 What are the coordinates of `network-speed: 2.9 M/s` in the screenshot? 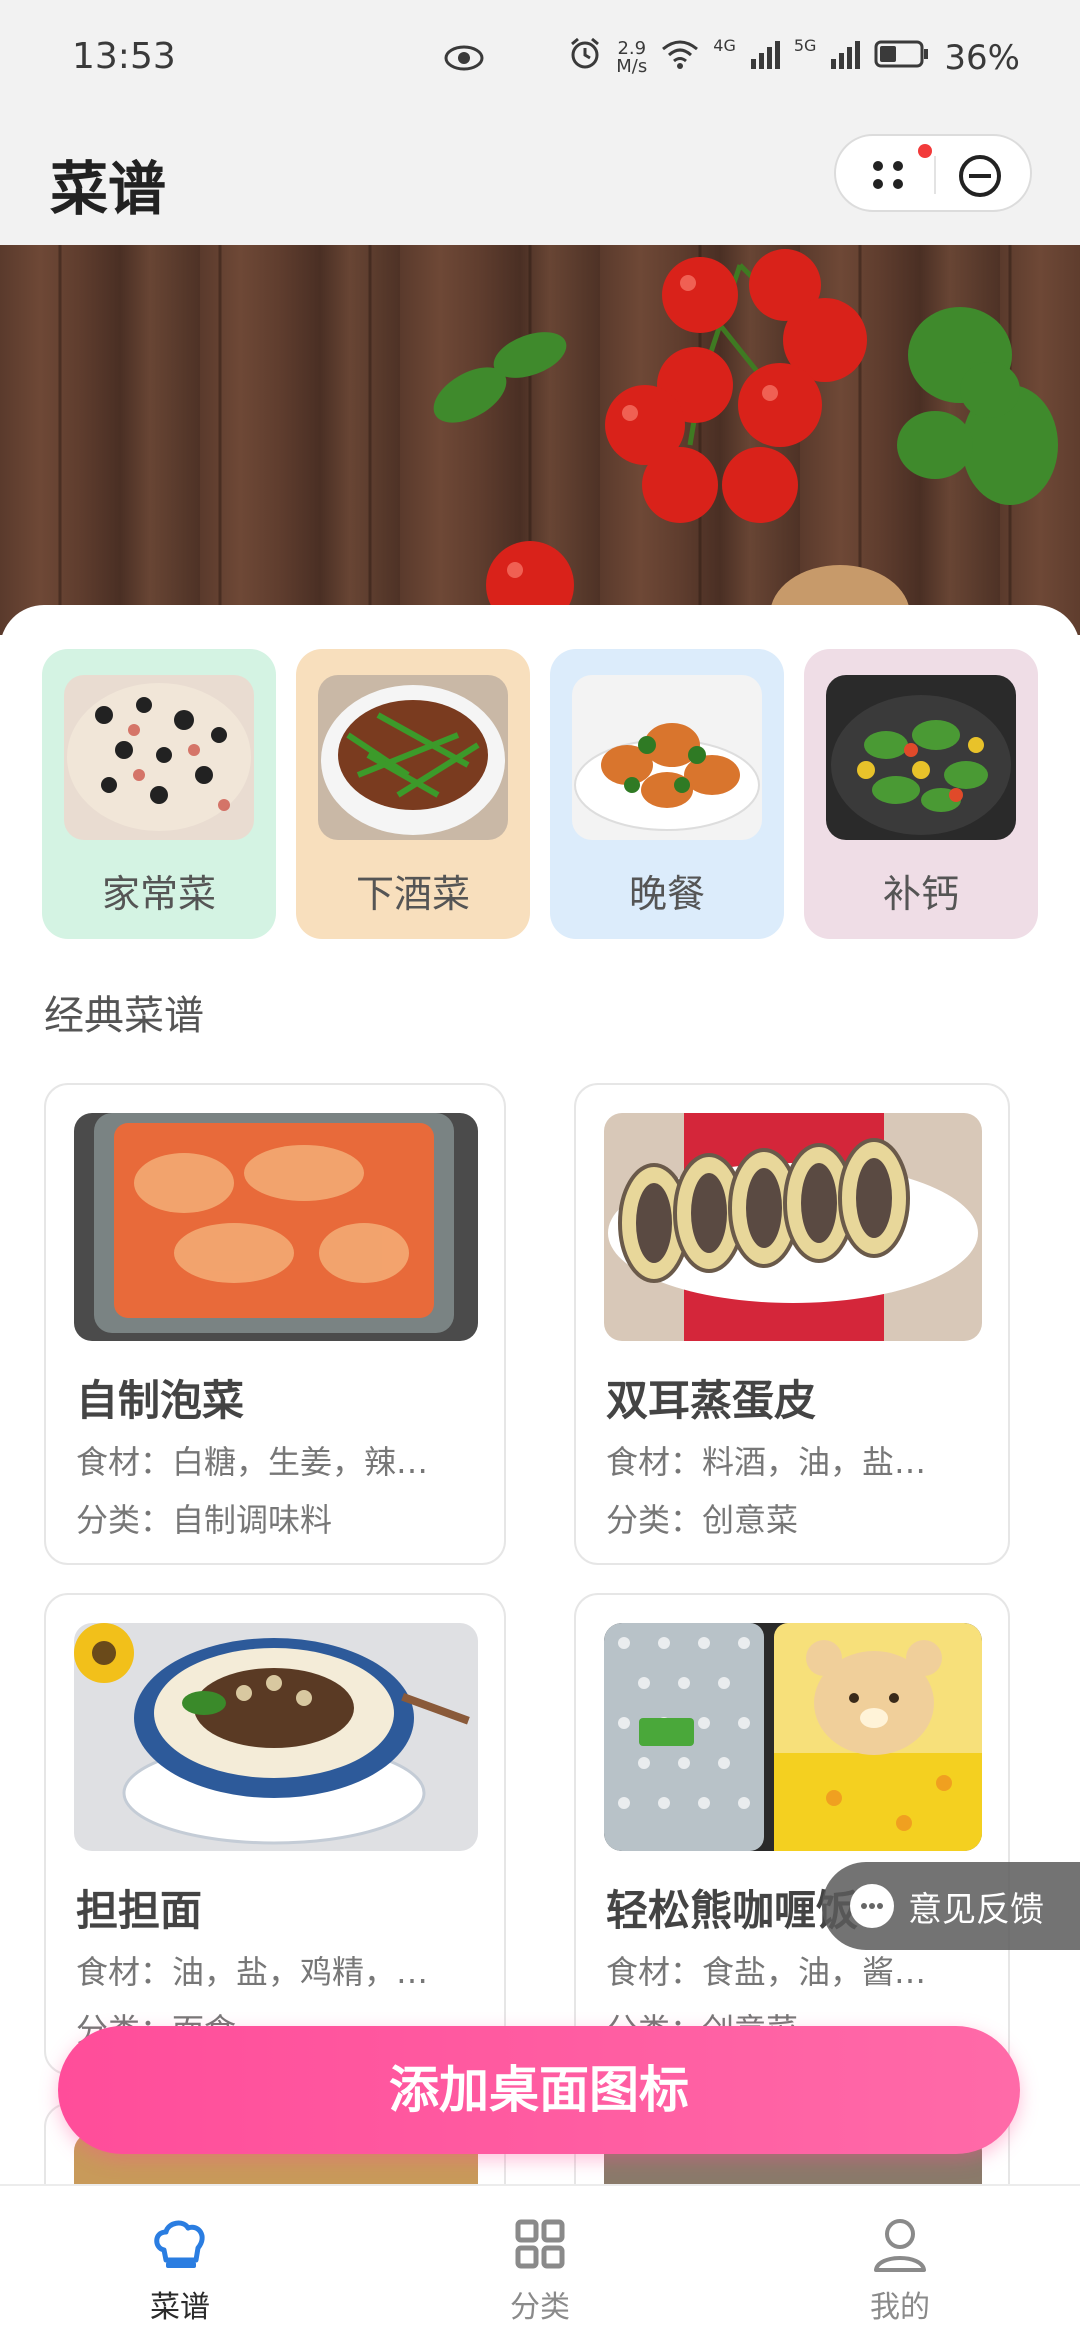 It's located at (632, 57).